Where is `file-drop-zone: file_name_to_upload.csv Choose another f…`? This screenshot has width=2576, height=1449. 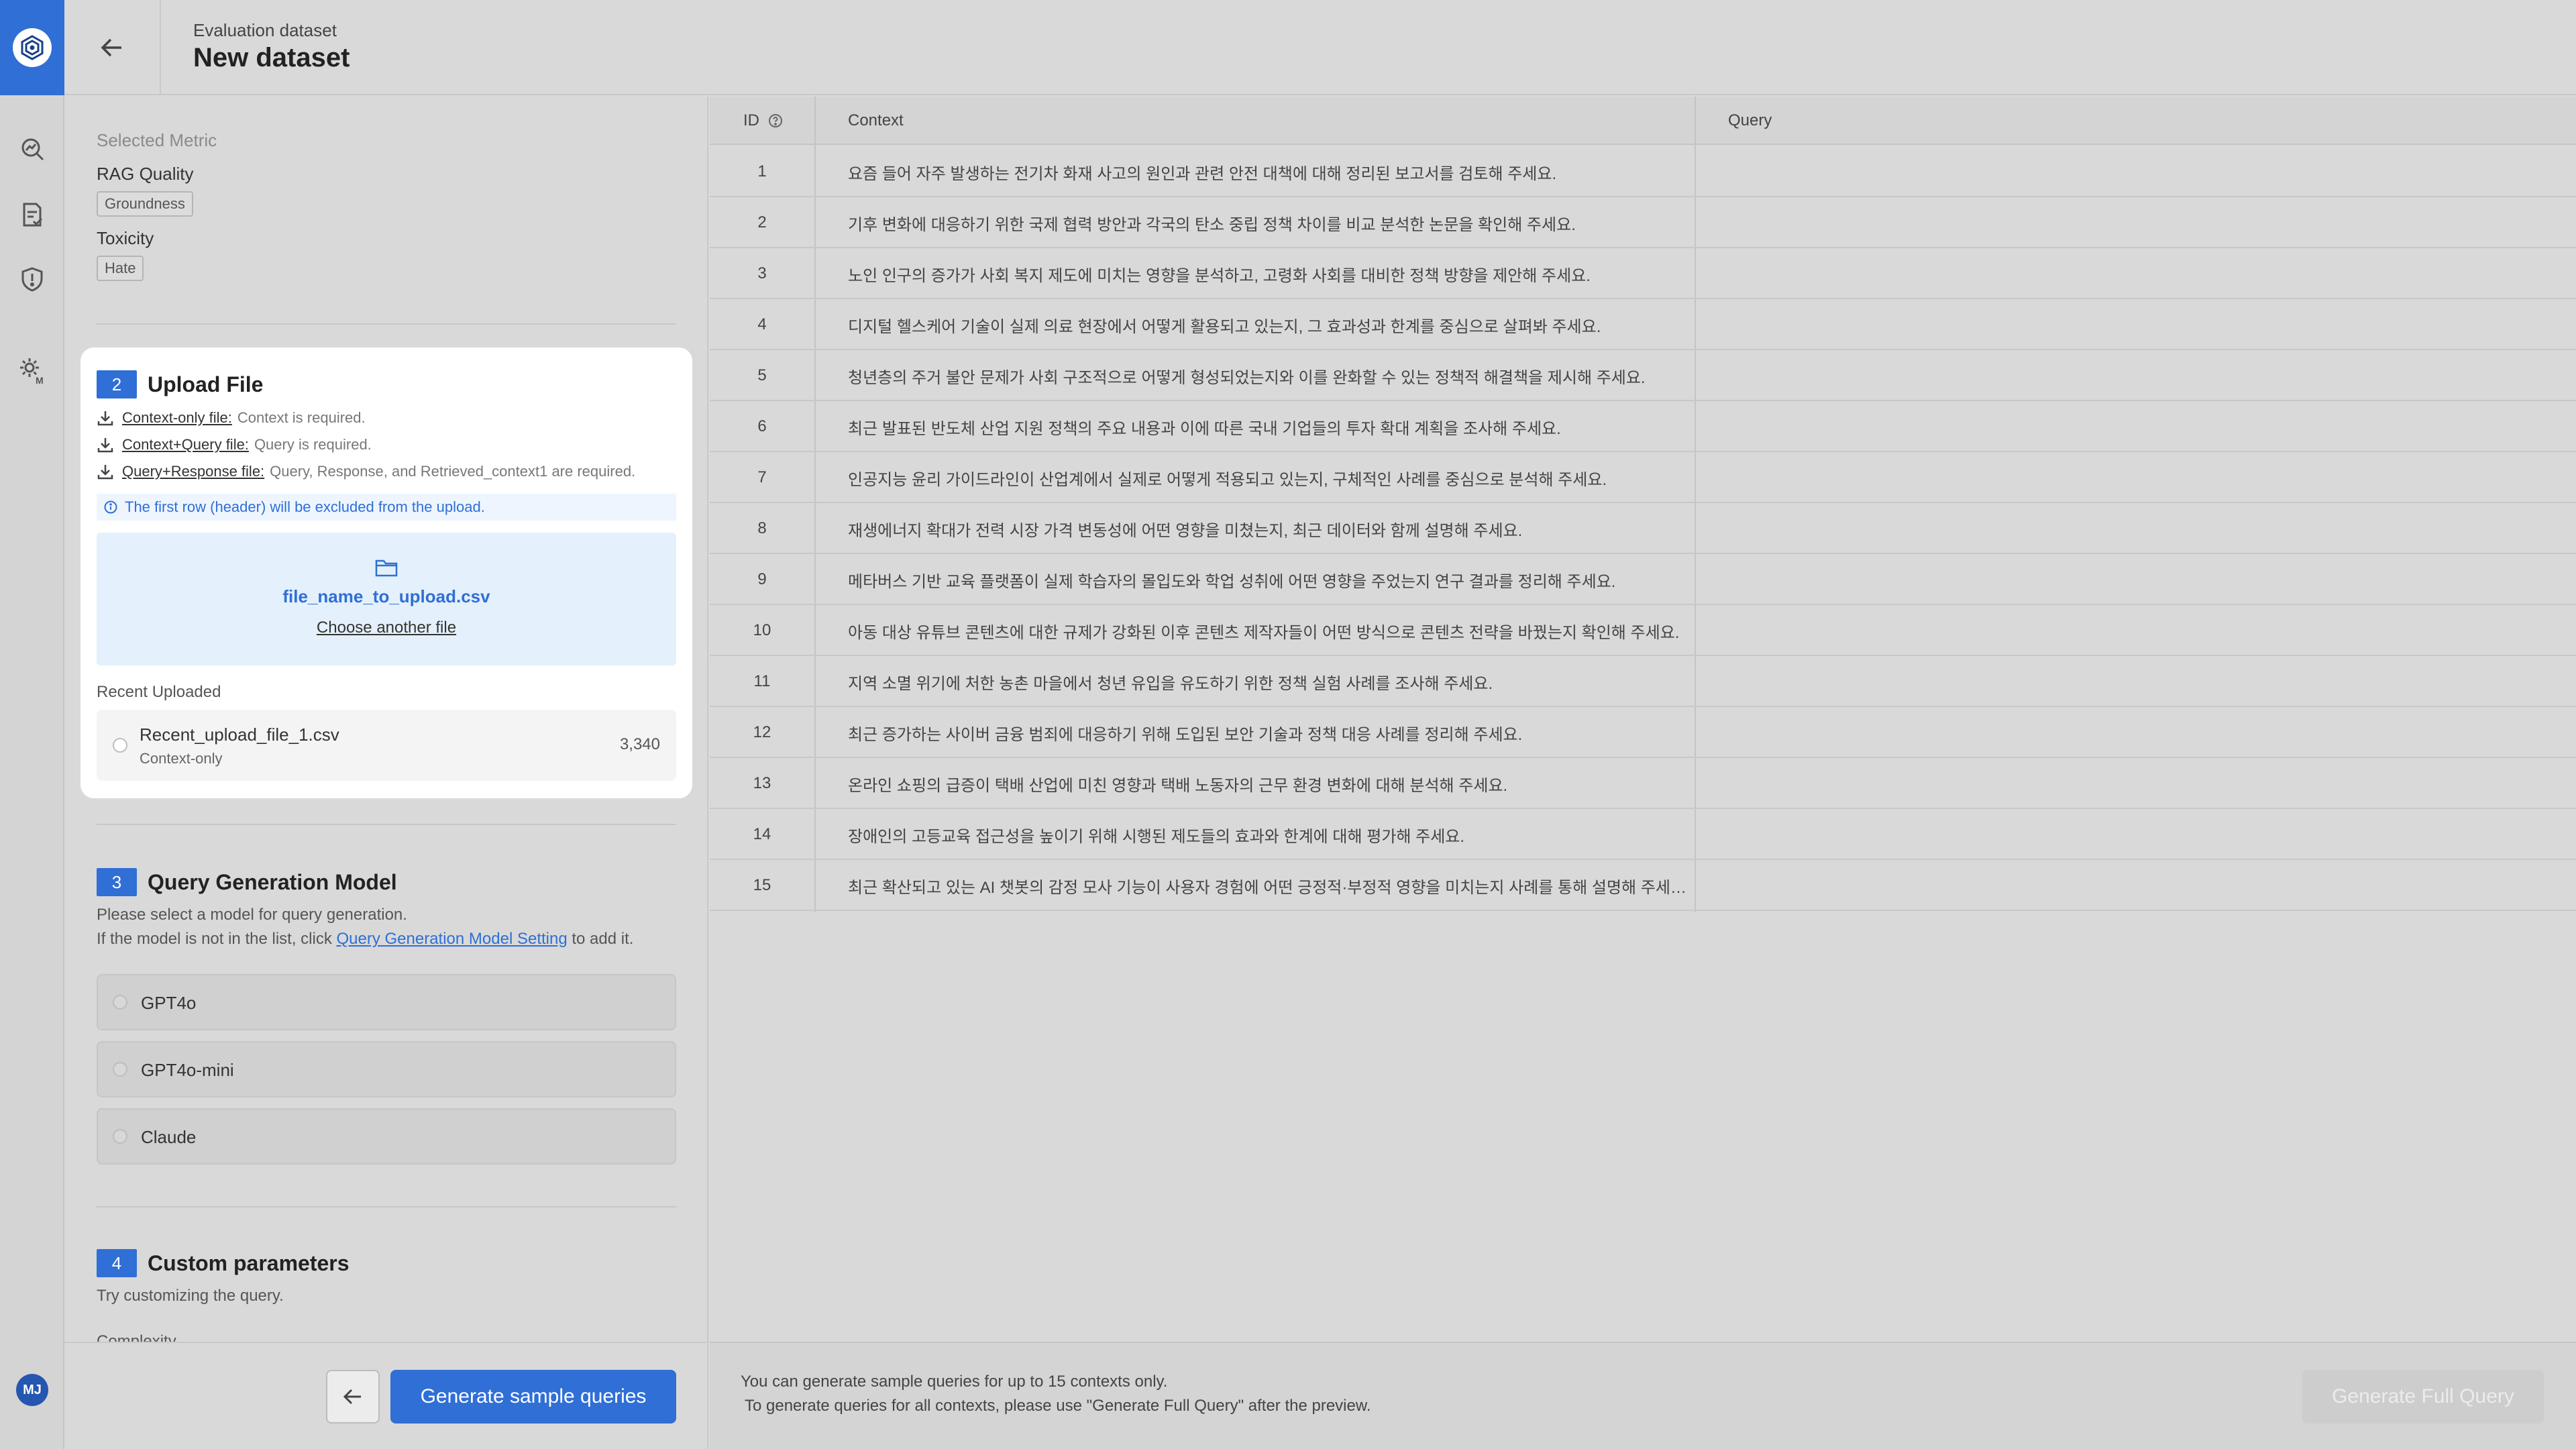
file-drop-zone: file_name_to_upload.csv Choose another f… is located at coordinates (386, 599).